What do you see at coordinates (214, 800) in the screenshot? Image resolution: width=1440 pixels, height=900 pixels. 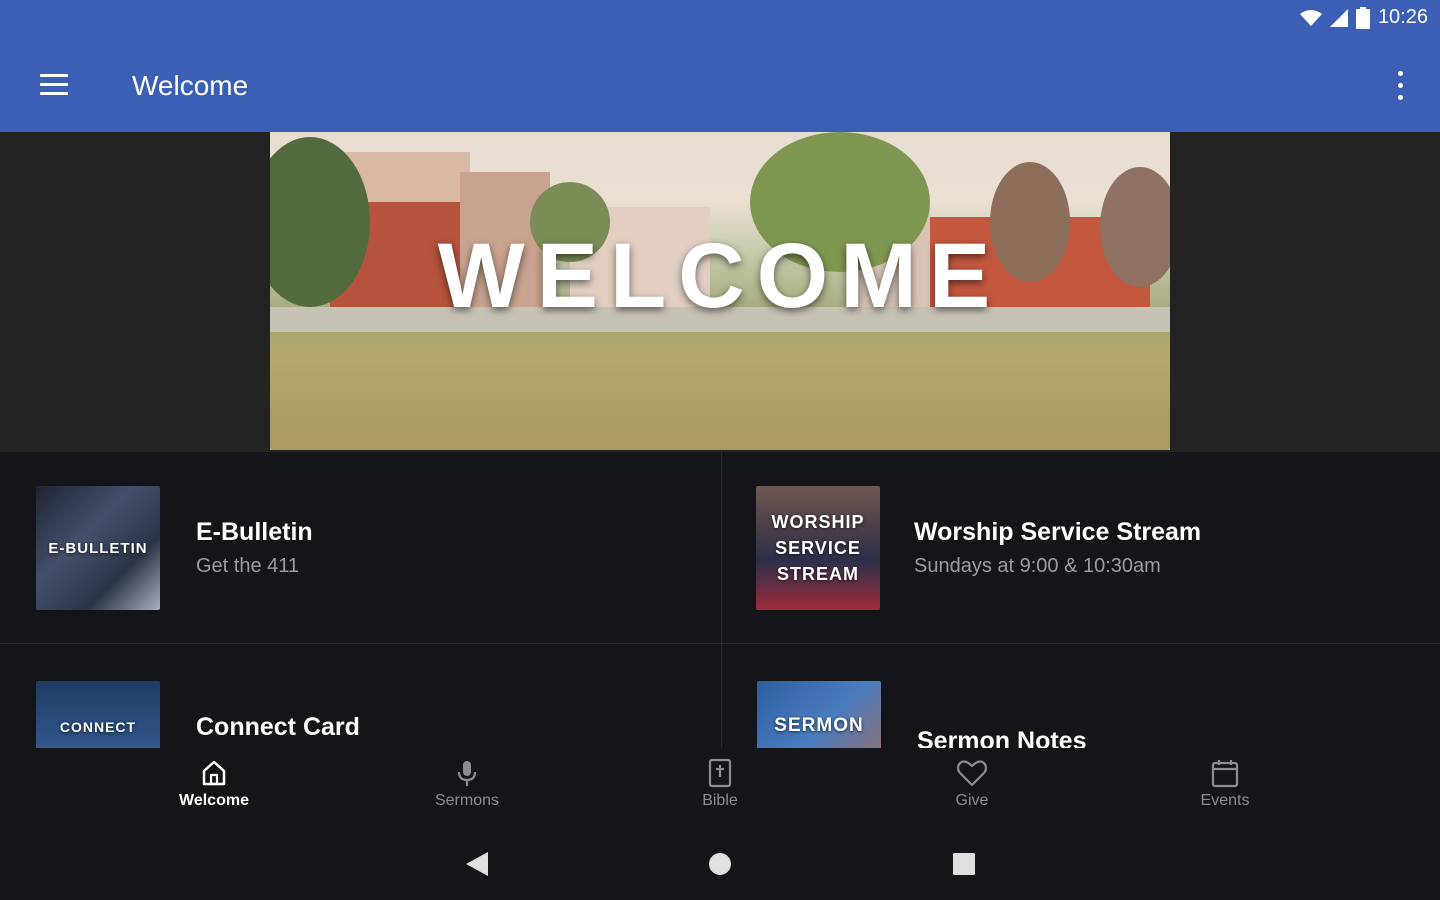 I see `nav-label: Welcome` at bounding box center [214, 800].